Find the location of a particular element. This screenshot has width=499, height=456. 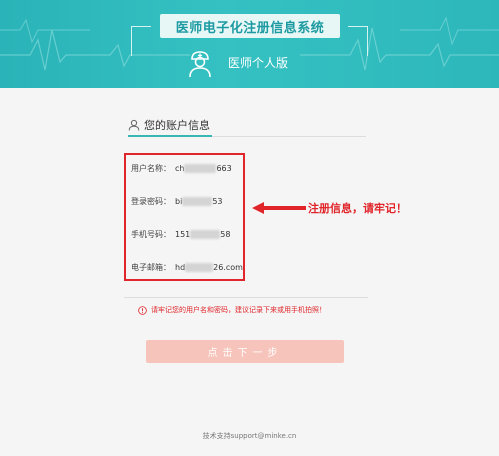

footer-support: 技术支持support@minke.cn is located at coordinates (249, 436).